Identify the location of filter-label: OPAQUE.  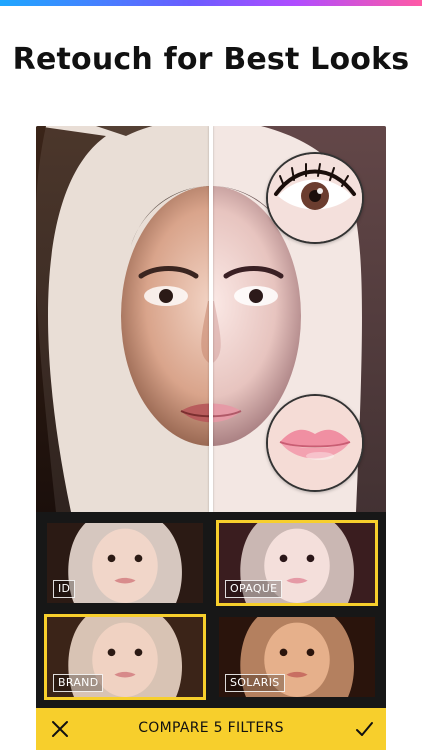
(254, 589).